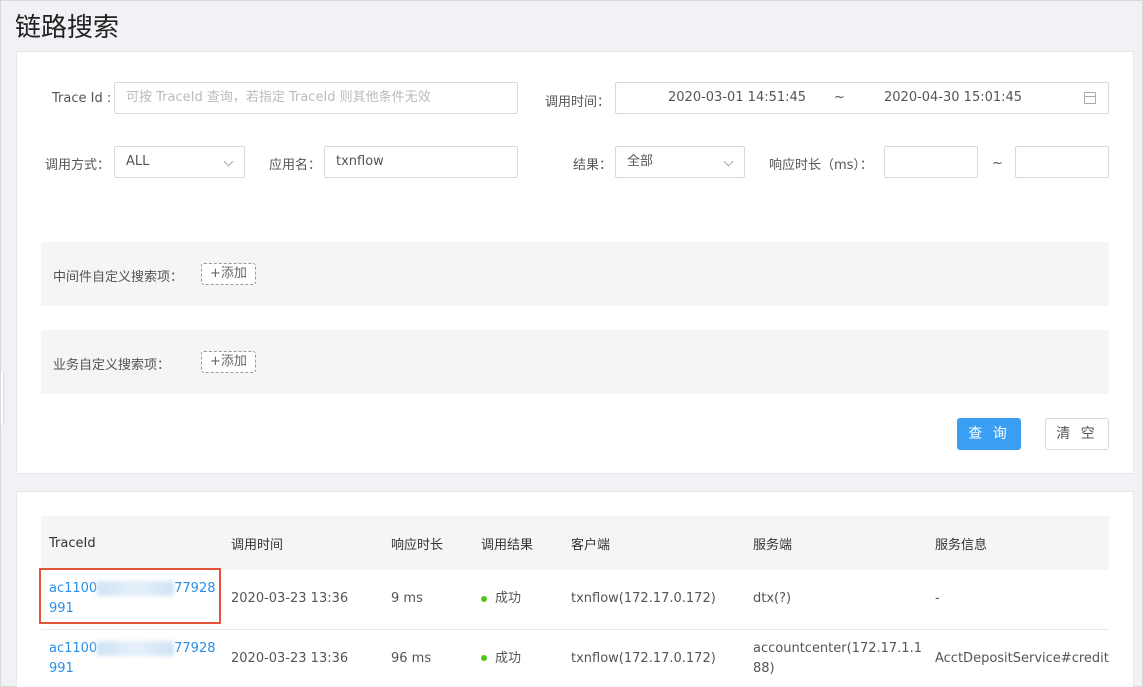 The height and width of the screenshot is (687, 1143). I want to click on duration-min-input, so click(931, 162).